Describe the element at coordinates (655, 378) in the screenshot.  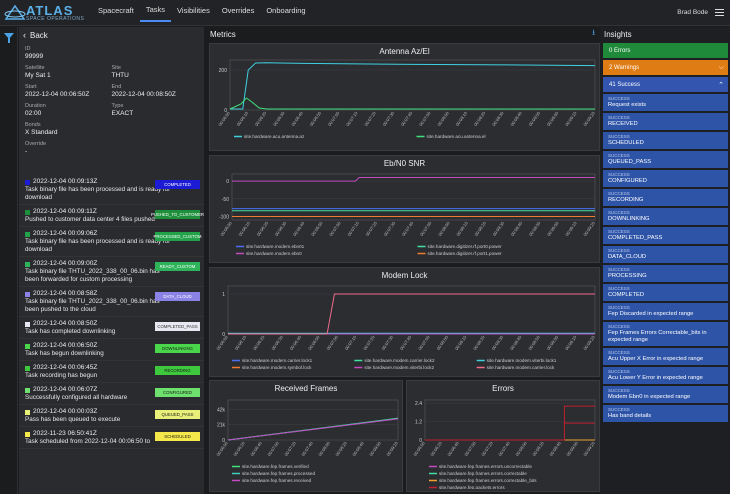
I see `insight-text: Acu Lower Y Error in expected range` at that location.